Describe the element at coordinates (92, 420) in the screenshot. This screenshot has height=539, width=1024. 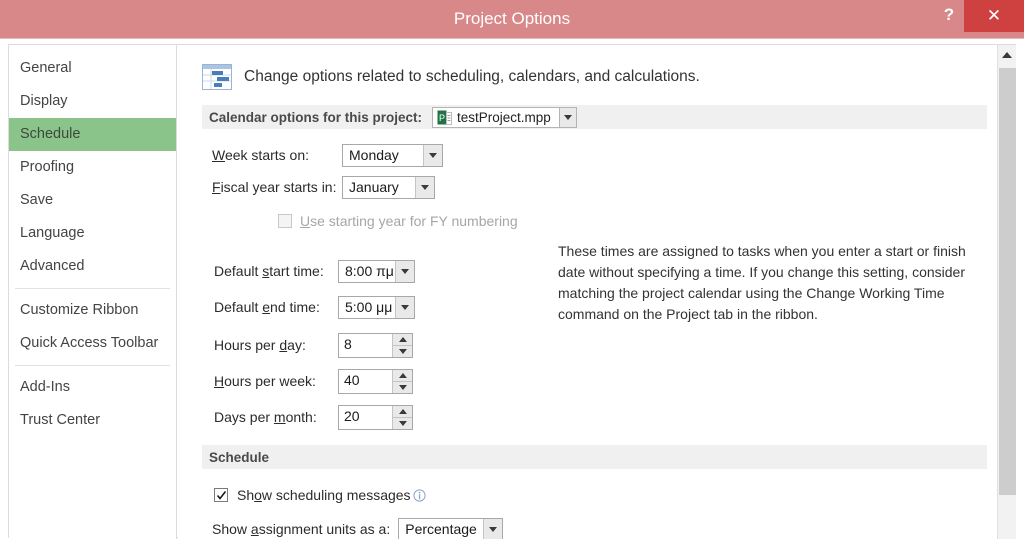
I see `sidebar-item-trust-center: Trust Center` at that location.